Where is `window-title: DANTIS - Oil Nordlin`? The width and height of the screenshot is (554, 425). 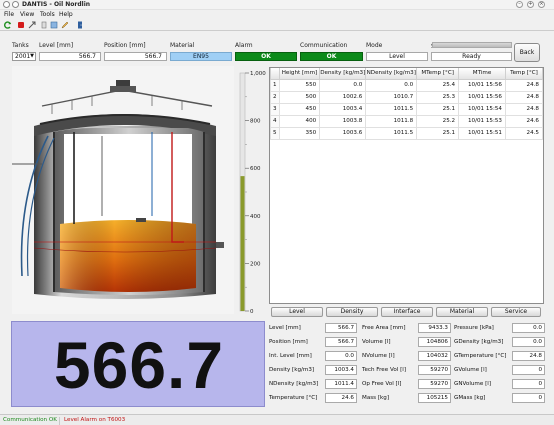
window-title: DANTIS - Oil Nordlin is located at coordinates (56, 4).